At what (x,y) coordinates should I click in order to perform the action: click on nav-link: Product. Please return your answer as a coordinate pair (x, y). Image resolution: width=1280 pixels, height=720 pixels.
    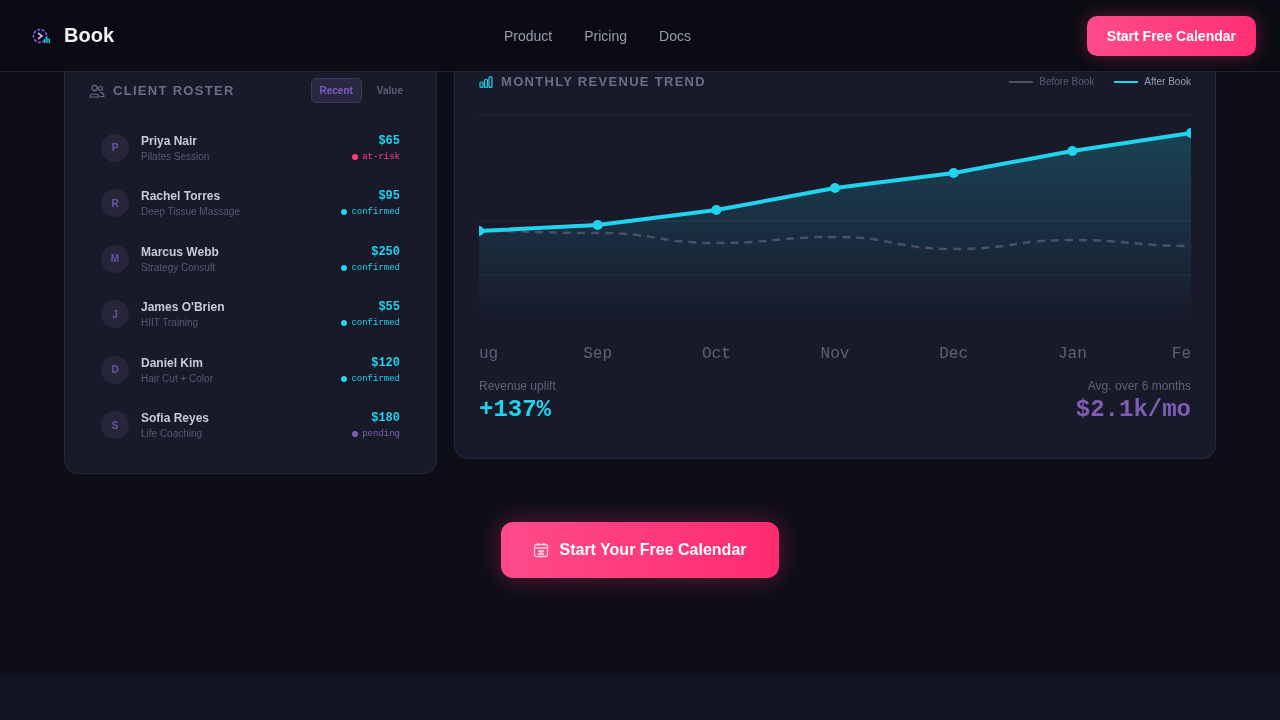
    Looking at the image, I should click on (528, 35).